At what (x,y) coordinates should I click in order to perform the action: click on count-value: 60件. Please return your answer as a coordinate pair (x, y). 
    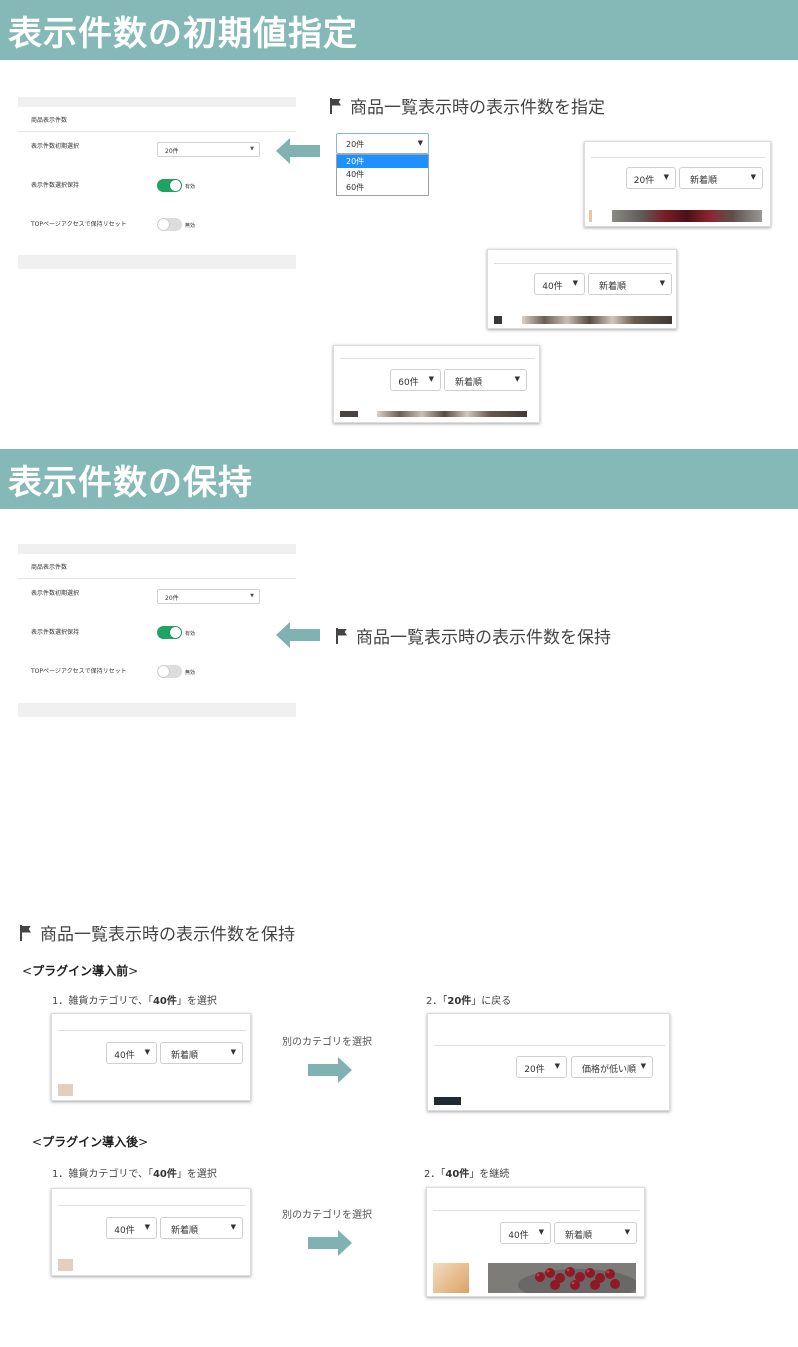
    Looking at the image, I should click on (408, 383).